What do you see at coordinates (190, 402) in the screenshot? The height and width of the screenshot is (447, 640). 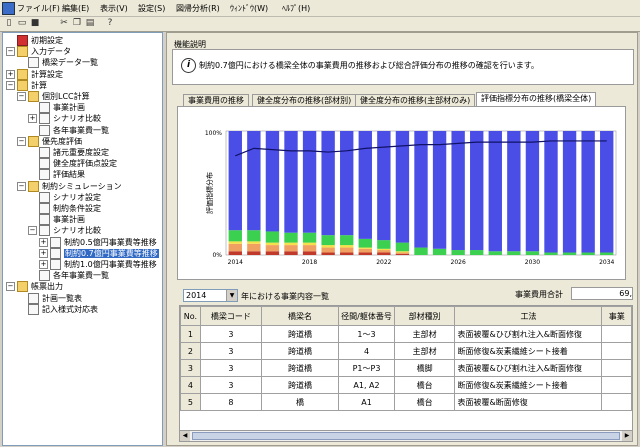 I see `table-cell: 5` at bounding box center [190, 402].